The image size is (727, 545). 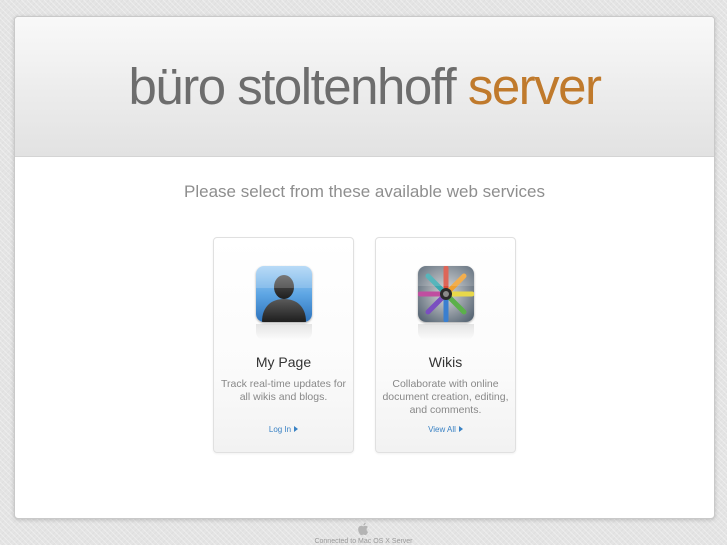 I want to click on log-in-link: Log In, so click(x=283, y=429).